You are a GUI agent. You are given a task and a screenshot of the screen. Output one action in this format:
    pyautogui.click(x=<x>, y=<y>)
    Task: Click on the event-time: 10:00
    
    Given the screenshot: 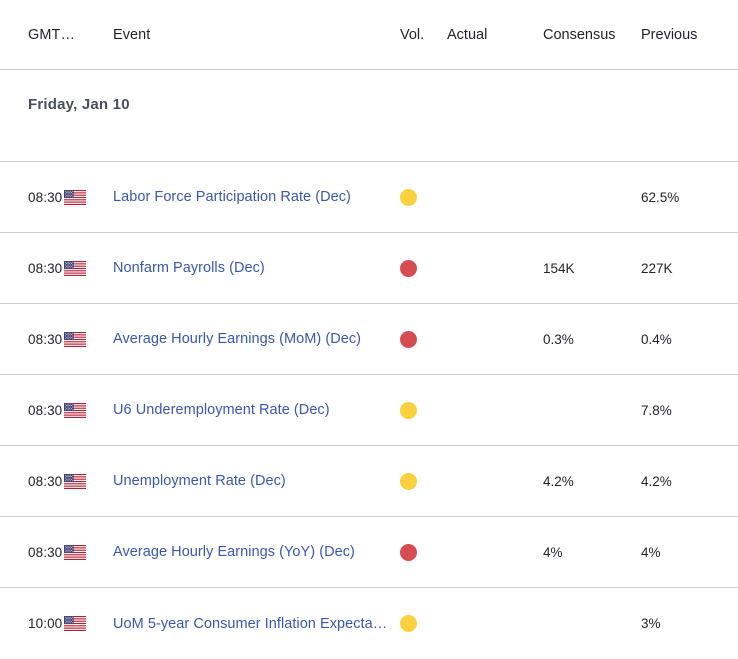 What is the action you would take?
    pyautogui.click(x=45, y=623)
    